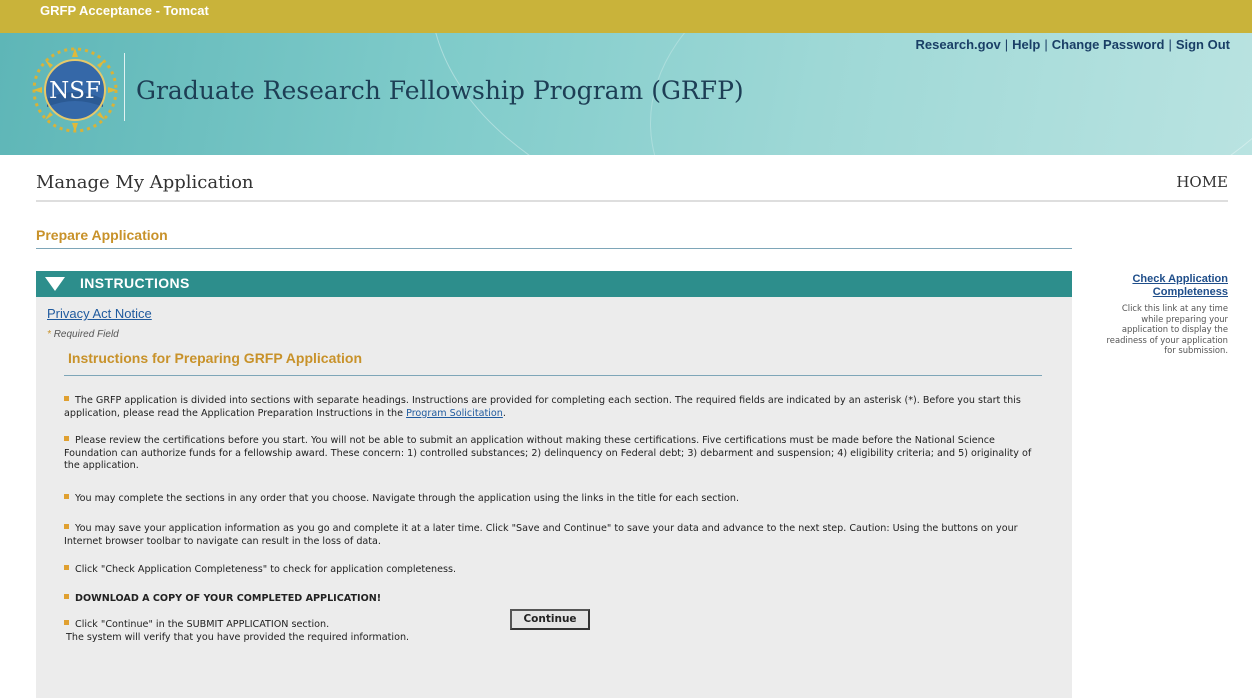  I want to click on required-field-note: * Required Field, so click(83, 334).